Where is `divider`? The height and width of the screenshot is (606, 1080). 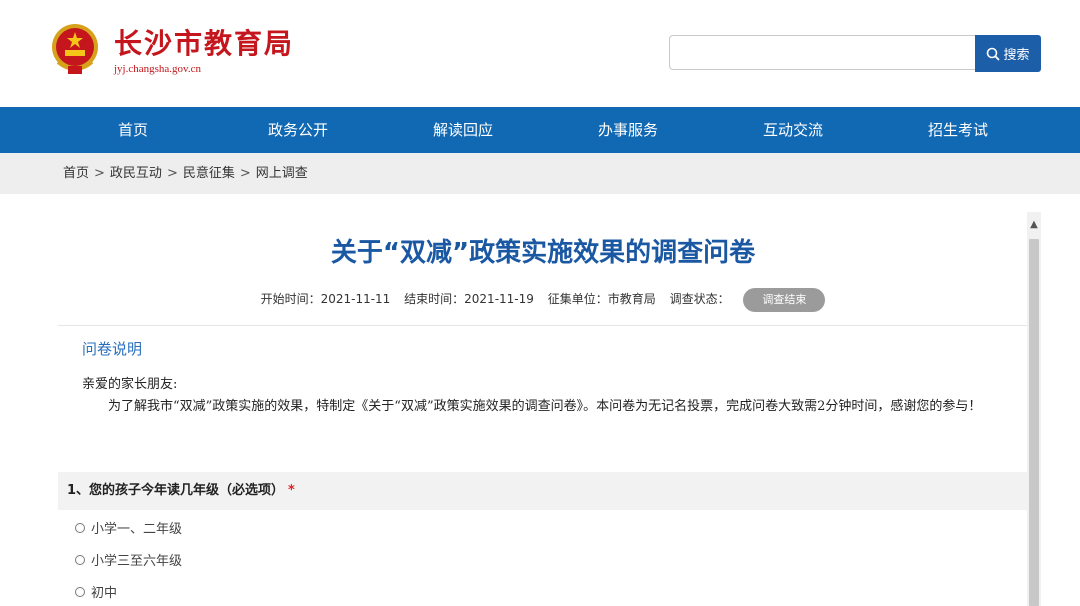 divider is located at coordinates (543, 325).